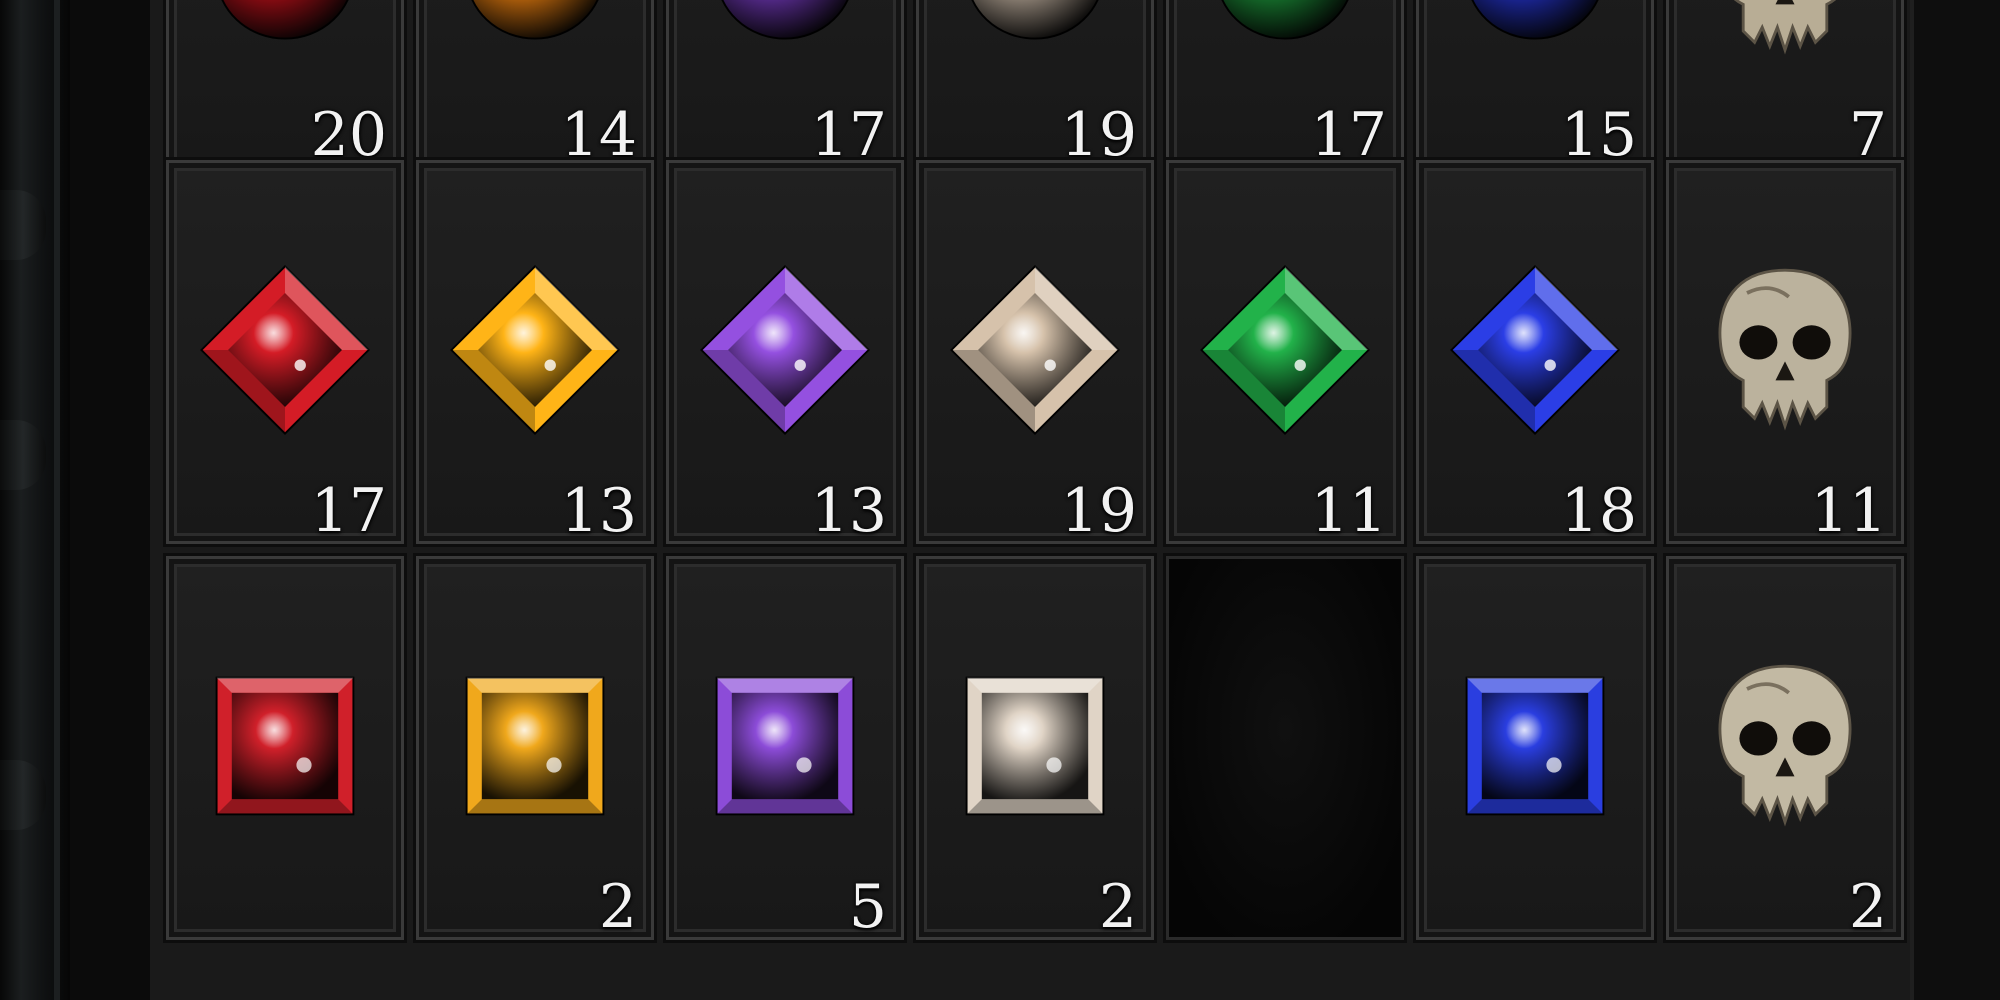  What do you see at coordinates (1598, 135) in the screenshot?
I see `item-count: 15` at bounding box center [1598, 135].